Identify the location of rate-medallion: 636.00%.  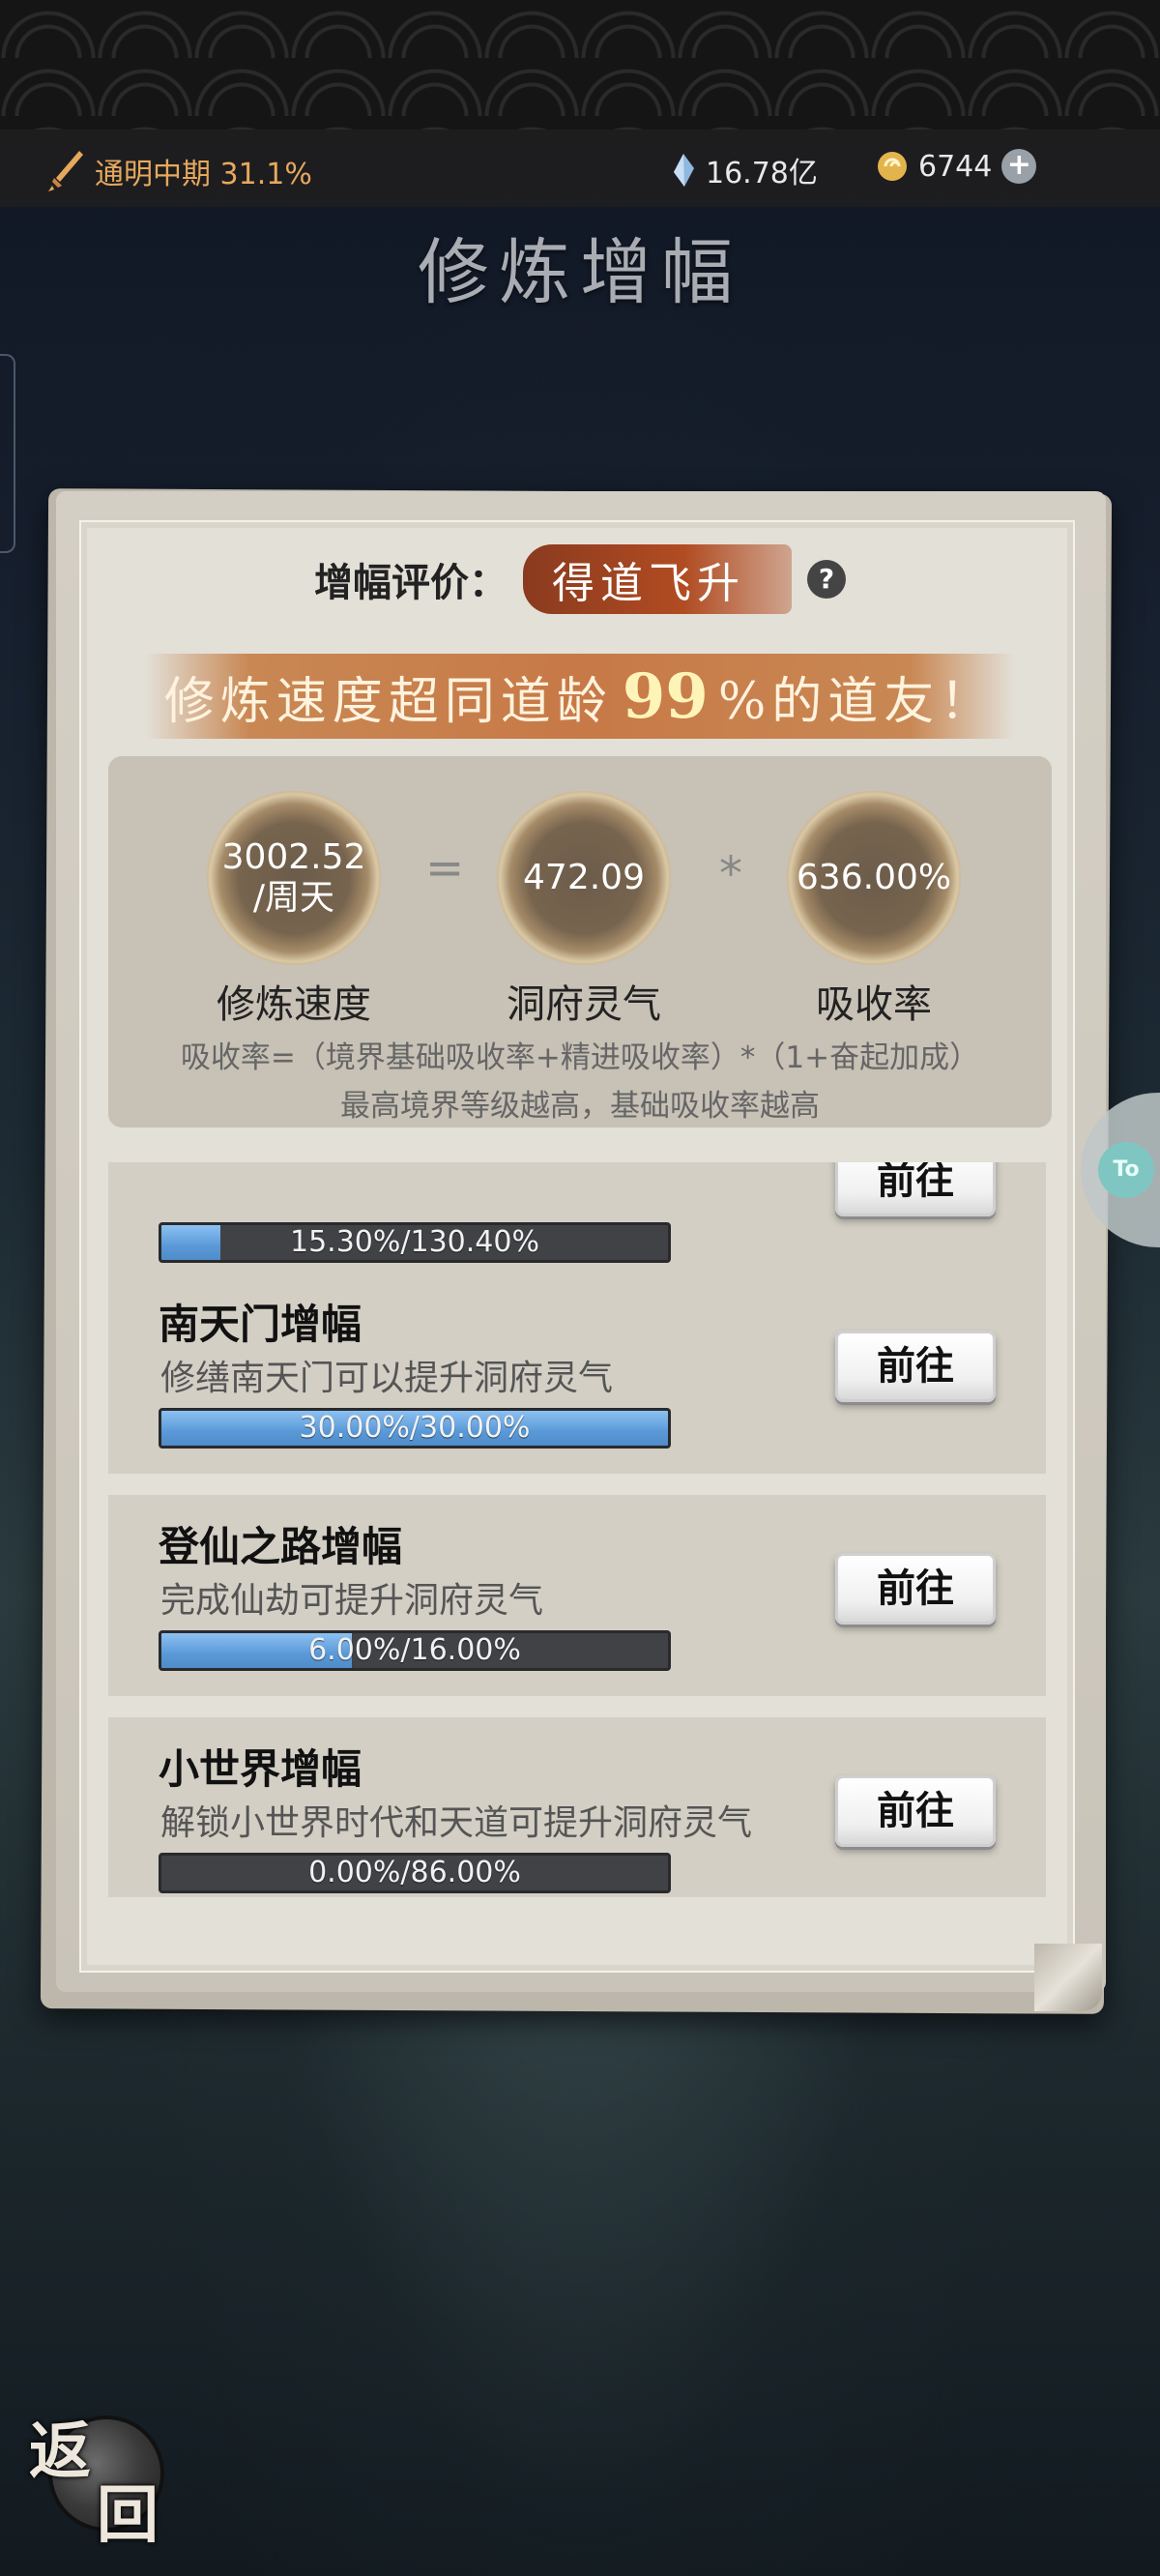
(874, 878).